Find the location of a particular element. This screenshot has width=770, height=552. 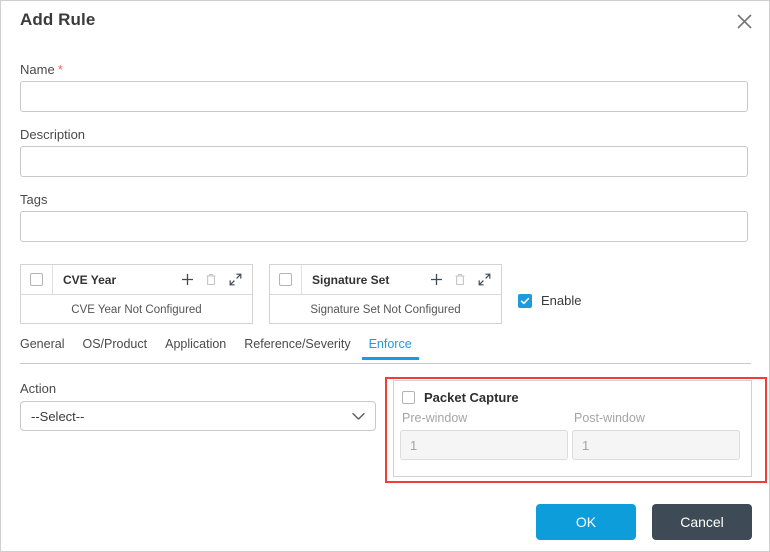

pre-window-input is located at coordinates (484, 445).